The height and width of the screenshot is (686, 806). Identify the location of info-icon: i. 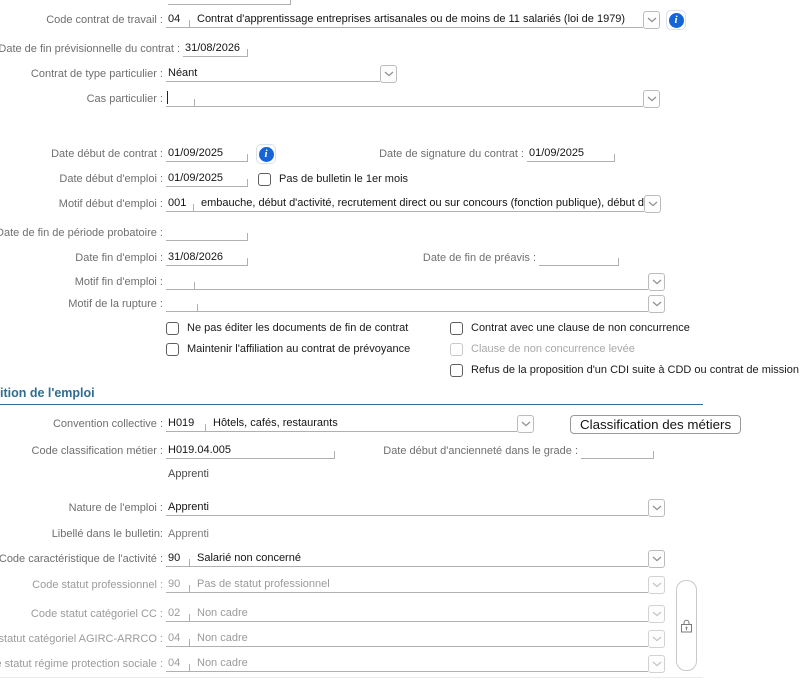
(676, 20).